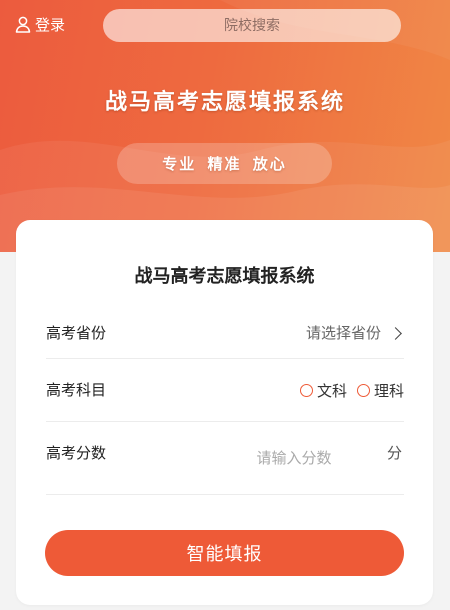  What do you see at coordinates (225, 390) in the screenshot?
I see `subject-row: 高考科目 文科 理科` at bounding box center [225, 390].